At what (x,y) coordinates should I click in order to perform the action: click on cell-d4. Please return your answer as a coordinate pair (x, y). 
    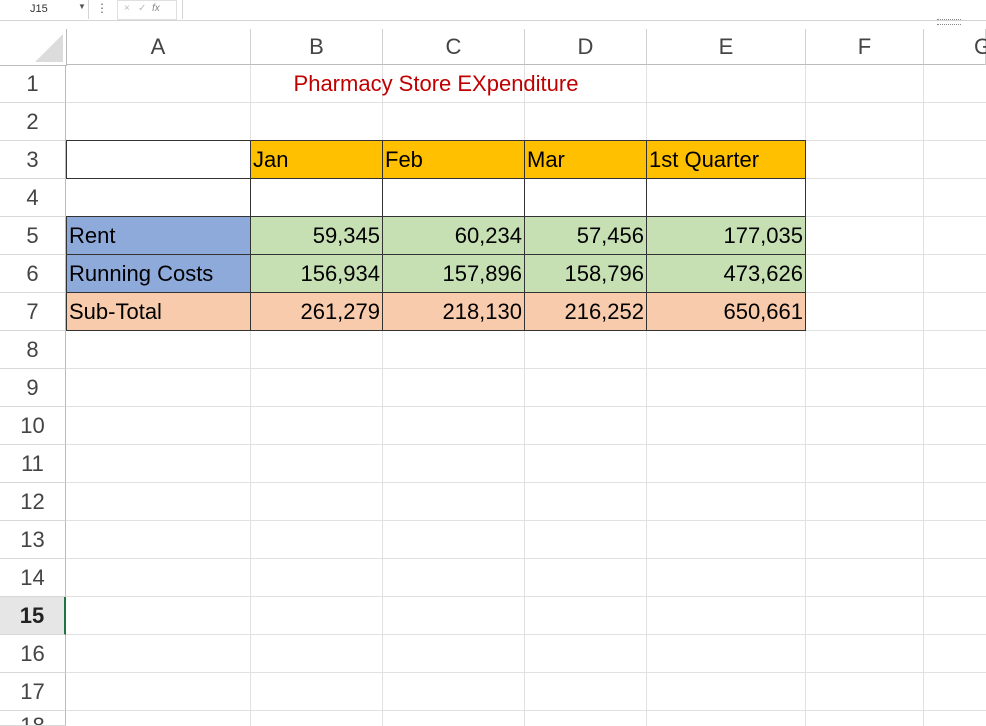
    Looking at the image, I should click on (585, 197).